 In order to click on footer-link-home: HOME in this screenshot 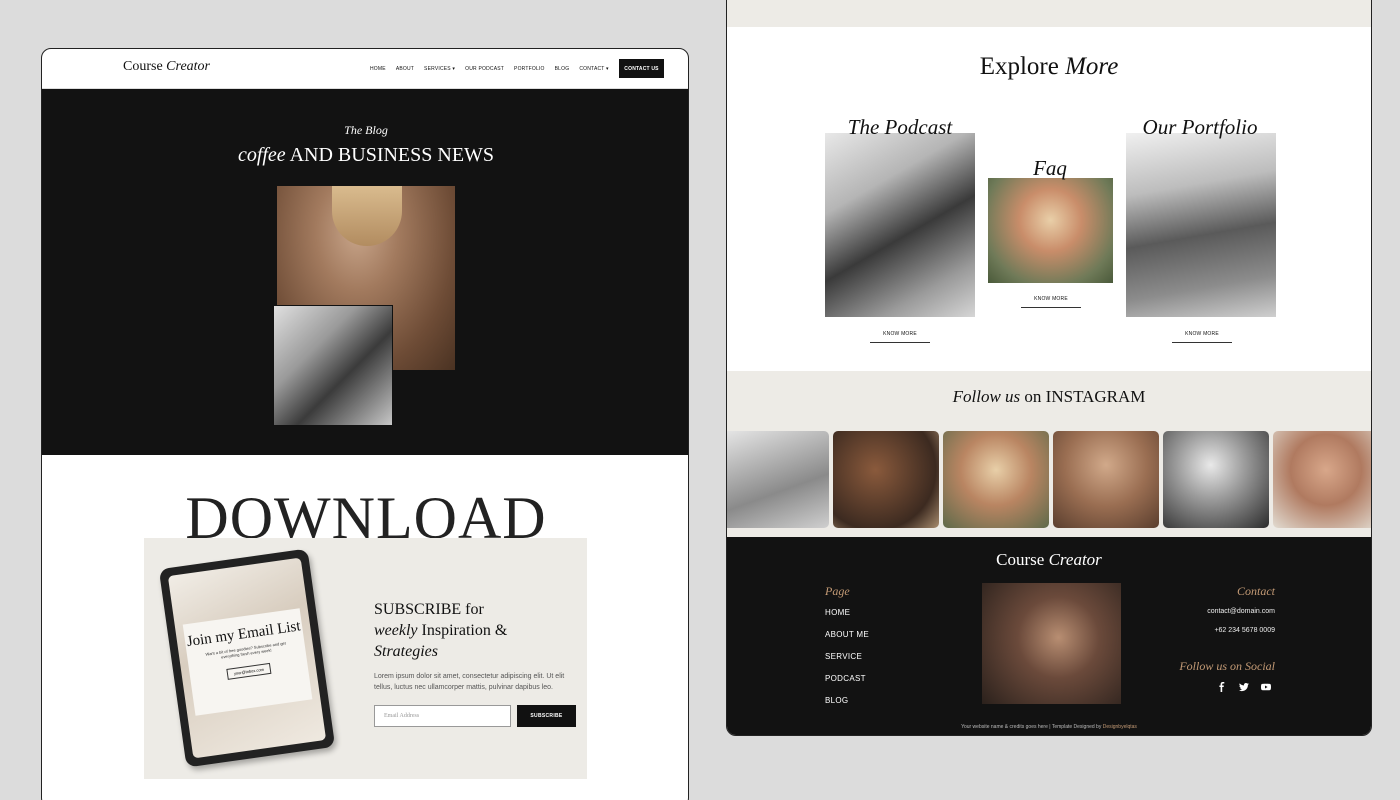, I will do `click(847, 619)`.